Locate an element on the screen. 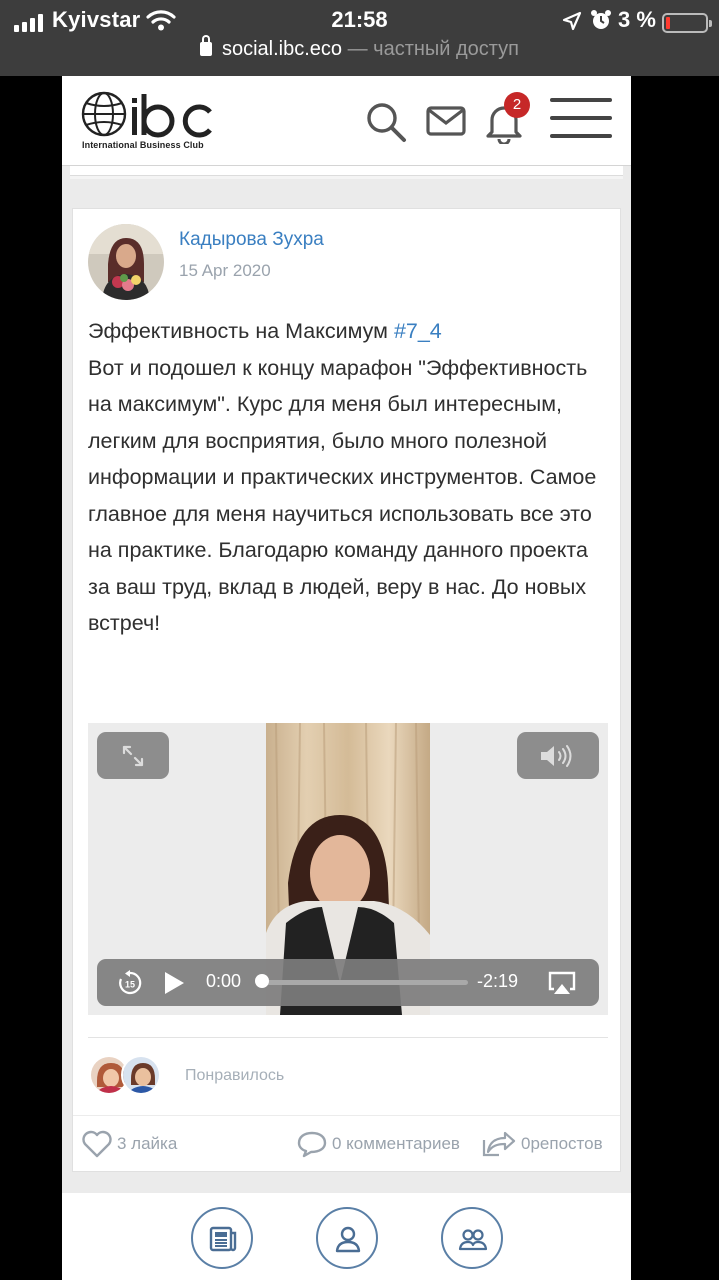 Image resolution: width=719 pixels, height=1280 pixels. comments-button: 0 комментариев is located at coordinates (378, 1144).